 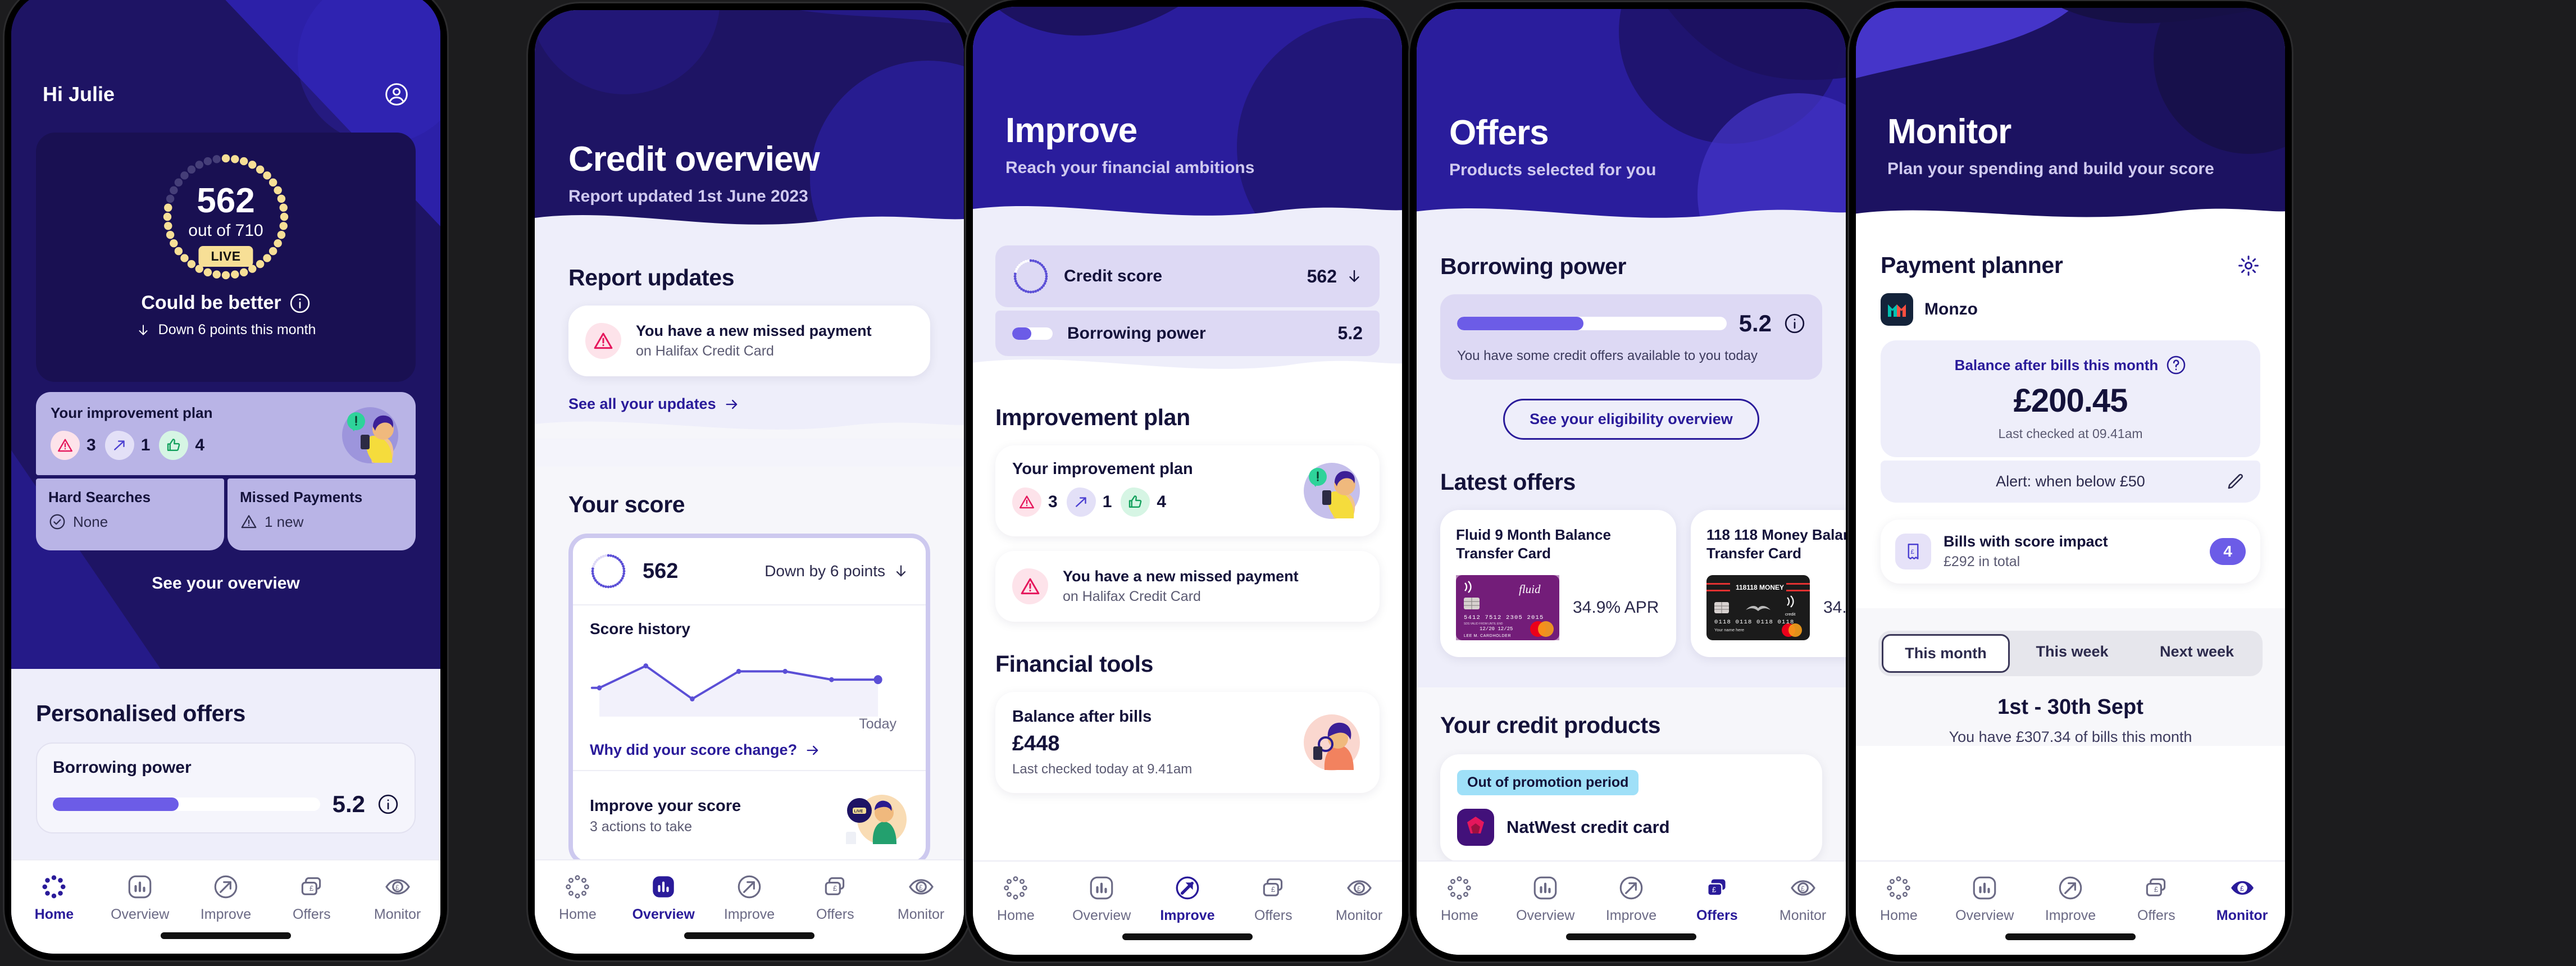 What do you see at coordinates (225, 230) in the screenshot?
I see `score-out-of: out of 710` at bounding box center [225, 230].